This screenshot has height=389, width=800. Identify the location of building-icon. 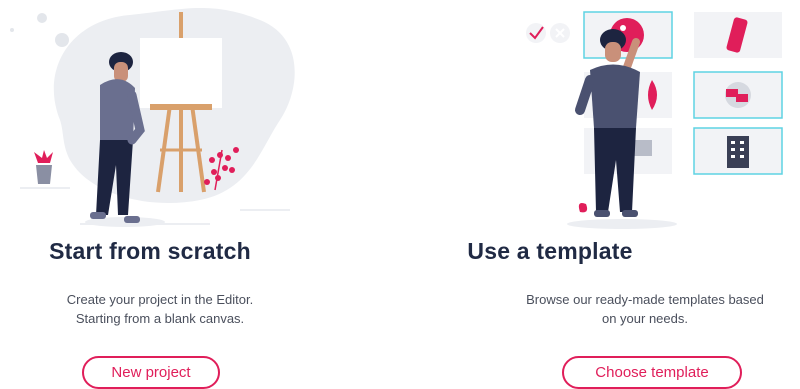
(738, 152).